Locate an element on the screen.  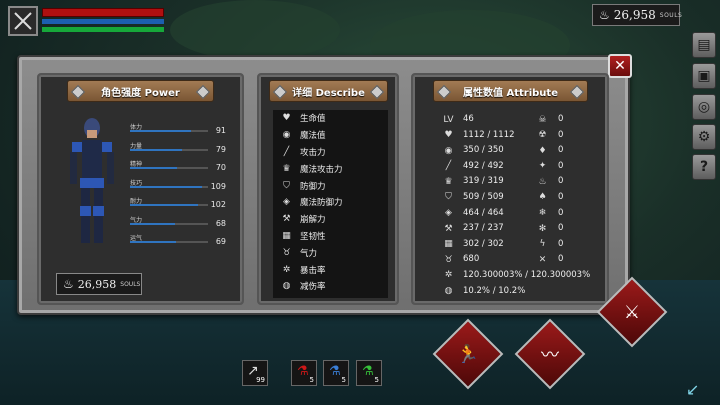
stat-row-spirit: 精神 70 is located at coordinates (180, 168).